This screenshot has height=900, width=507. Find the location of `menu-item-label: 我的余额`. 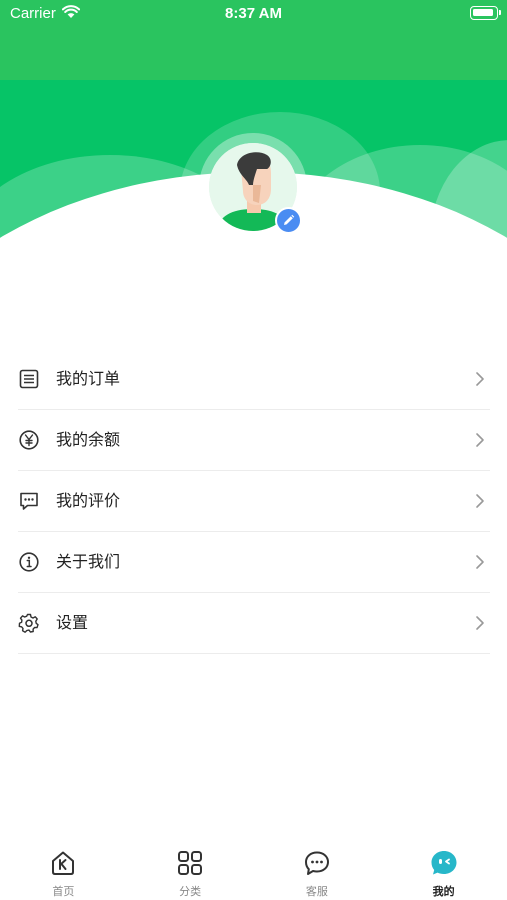

menu-item-label: 我的余额 is located at coordinates (88, 439).